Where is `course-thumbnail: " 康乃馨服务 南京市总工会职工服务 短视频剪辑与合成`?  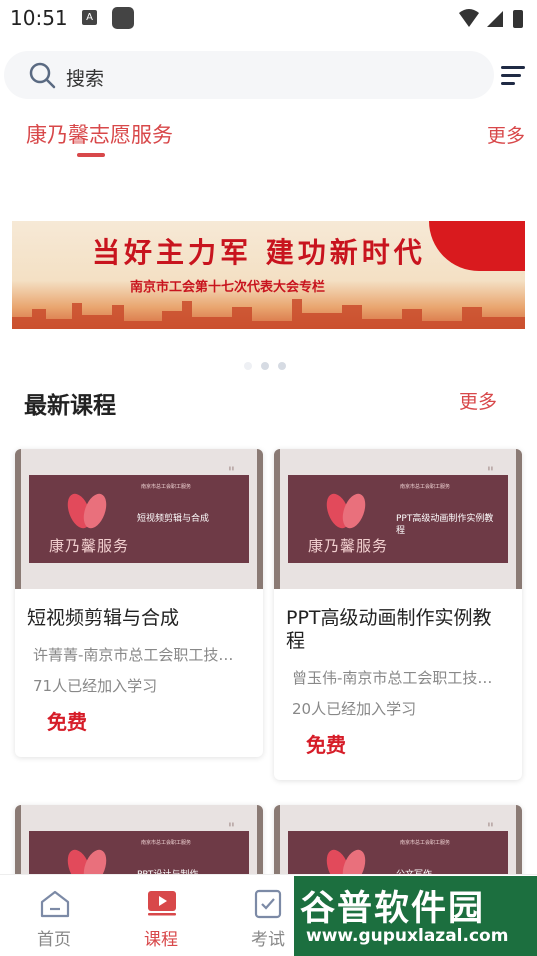
course-thumbnail: " 康乃馨服务 南京市总工会职工服务 短视频剪辑与合成 is located at coordinates (139, 519).